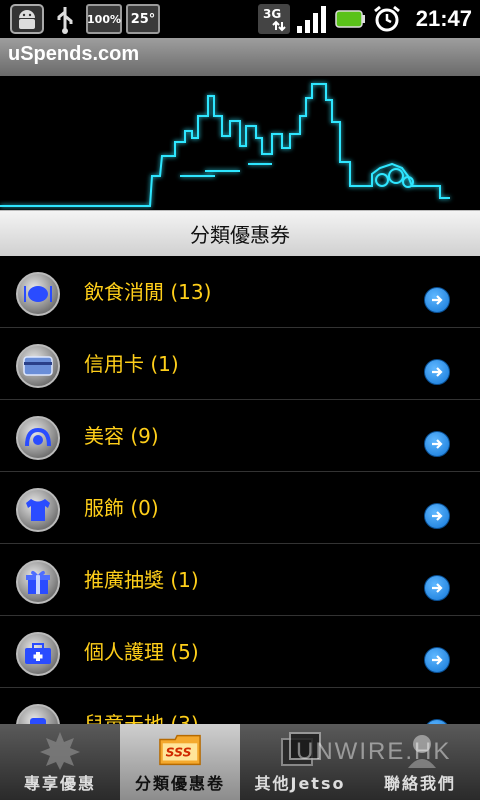 Image resolution: width=480 pixels, height=800 pixels. Describe the element at coordinates (38, 366) in the screenshot. I see `credit-card-icon` at that location.